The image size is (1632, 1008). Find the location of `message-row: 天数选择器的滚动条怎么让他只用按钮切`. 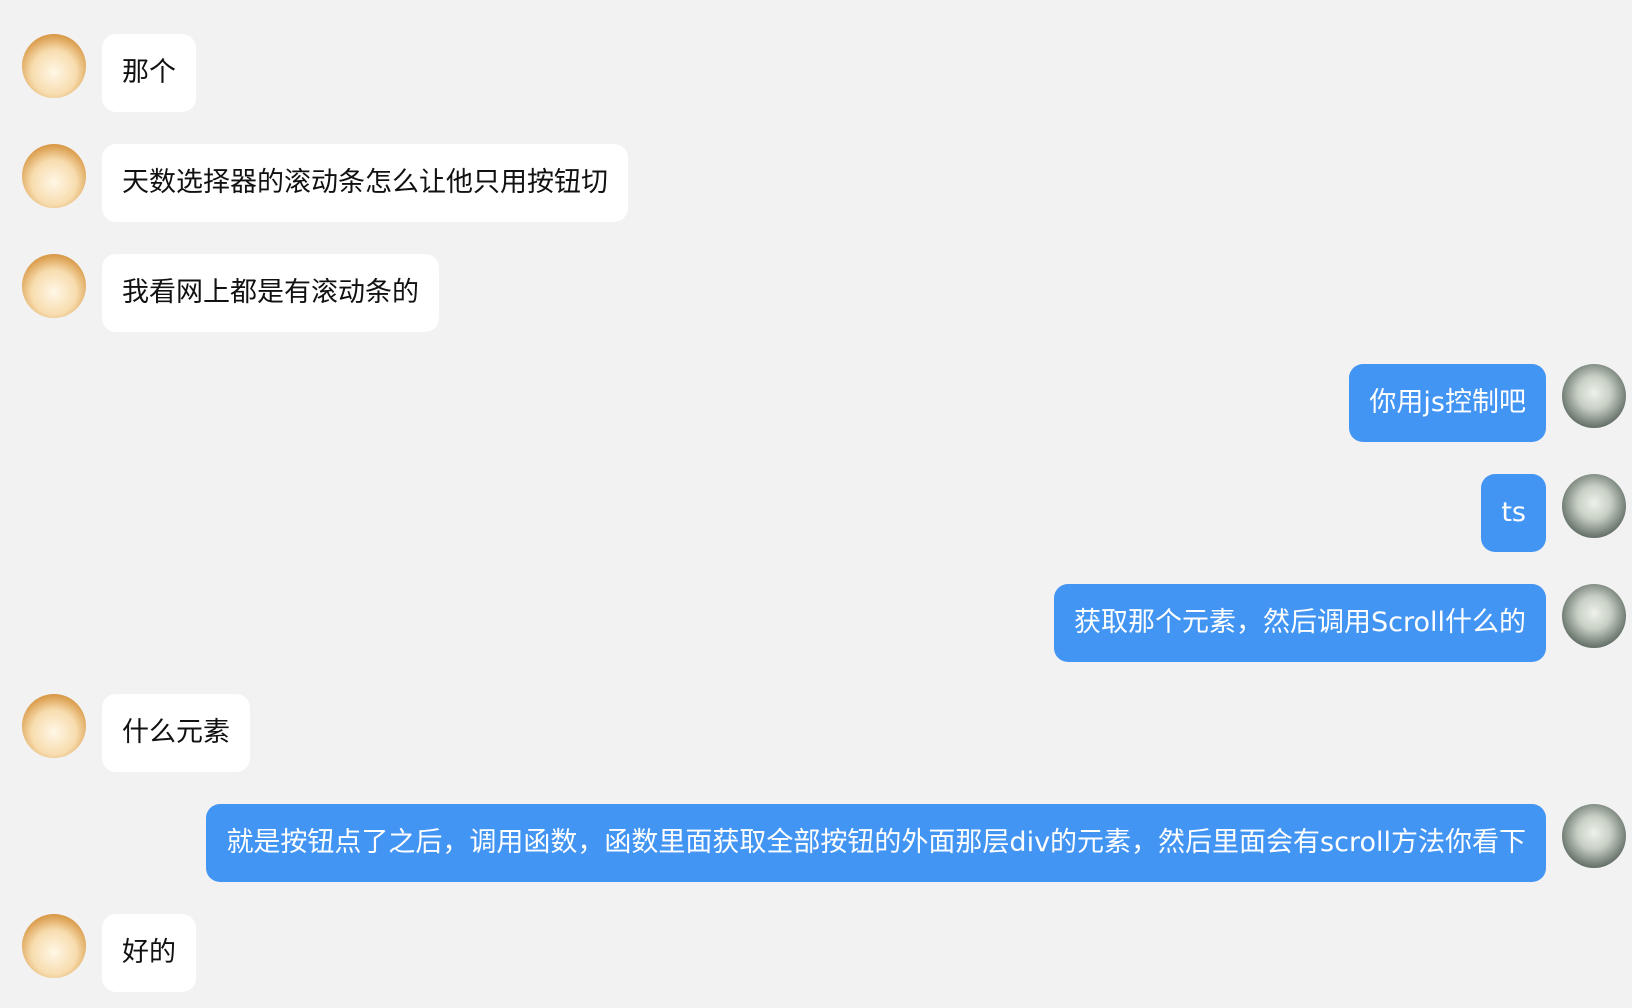

message-row: 天数选择器的滚动条怎么让他只用按钮切 is located at coordinates (816, 183).